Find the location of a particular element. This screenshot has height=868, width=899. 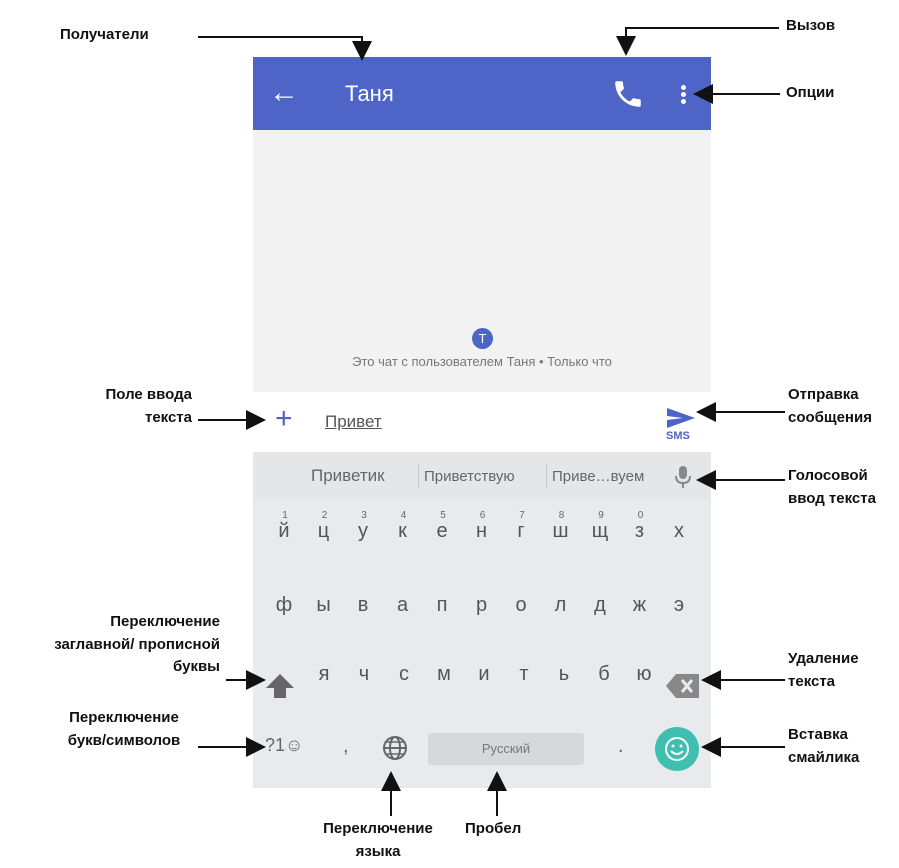

suggestion-item: Приветствую is located at coordinates (469, 476).